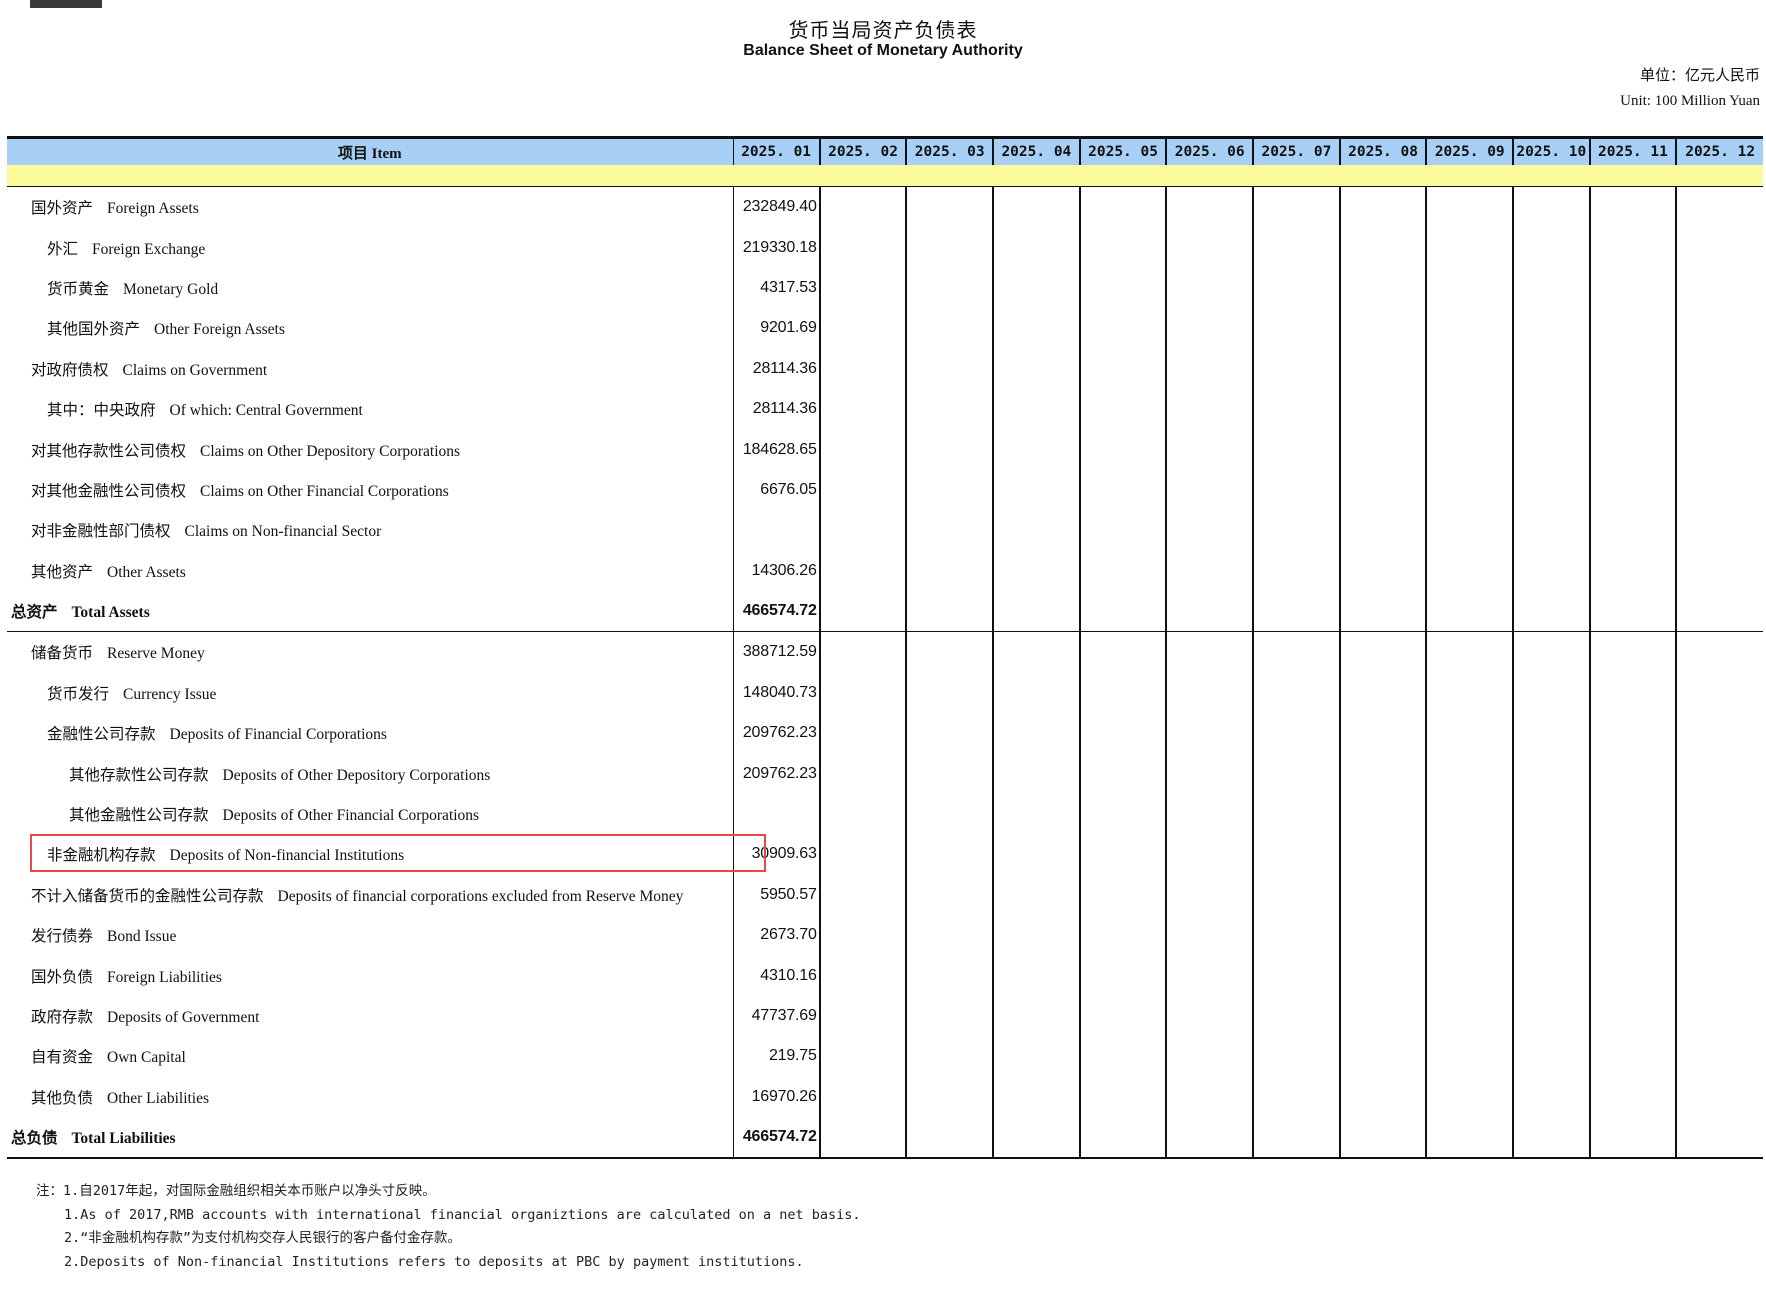  What do you see at coordinates (776, 1016) in the screenshot?
I see `row-value-2025-01: 47737.69` at bounding box center [776, 1016].